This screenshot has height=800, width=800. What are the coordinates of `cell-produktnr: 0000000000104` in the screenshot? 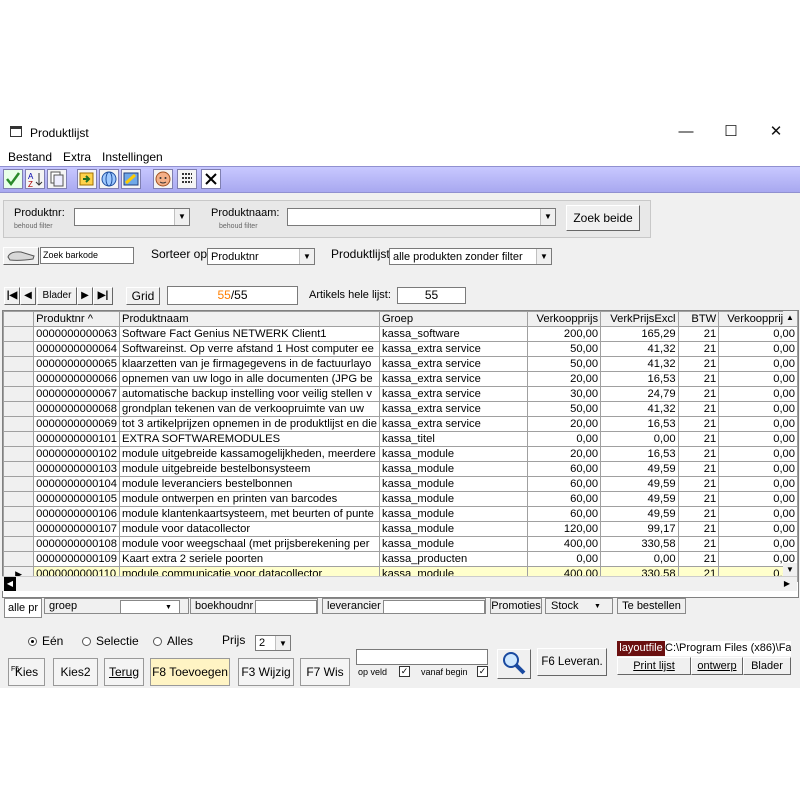 It's located at (76, 484).